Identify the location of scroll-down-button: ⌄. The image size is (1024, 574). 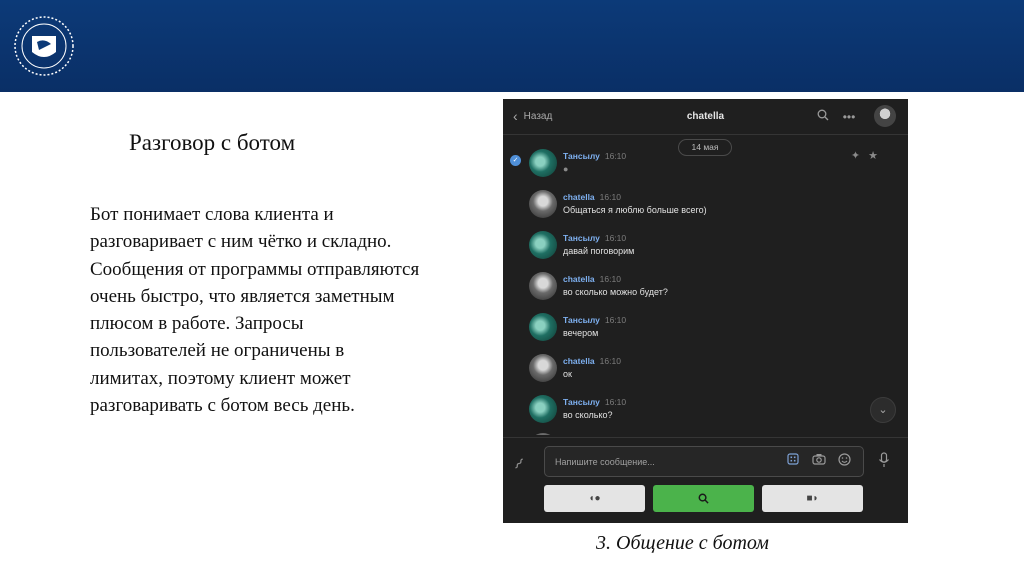
(883, 410).